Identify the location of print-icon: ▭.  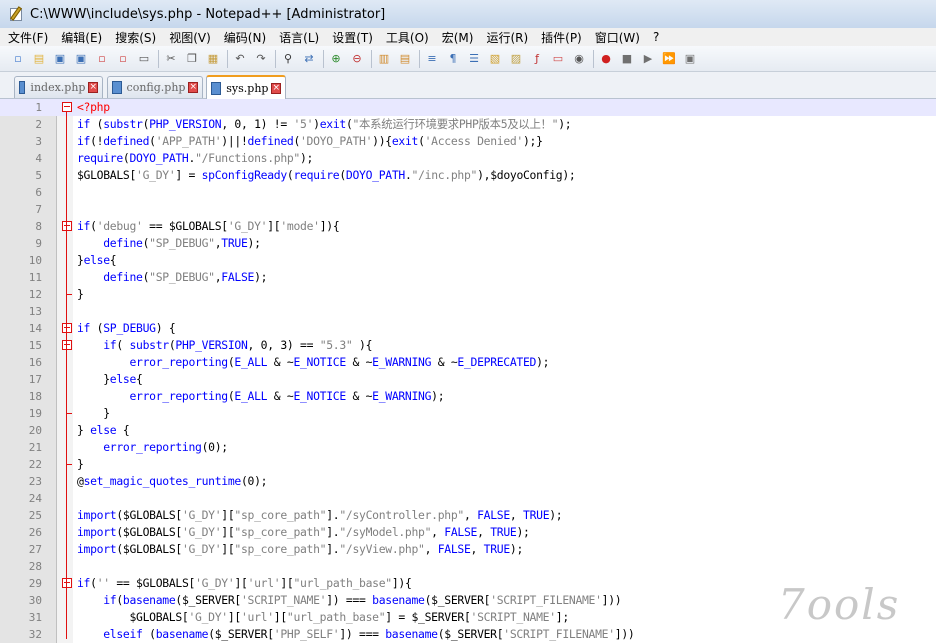
(144, 59).